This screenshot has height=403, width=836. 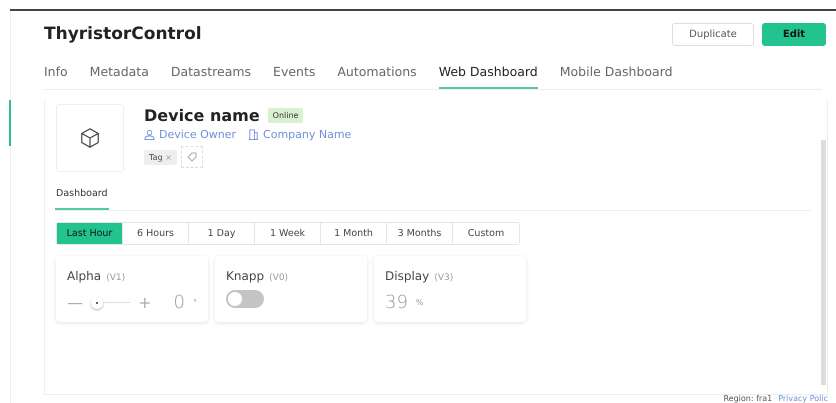 I want to click on edit-button: Edit, so click(x=794, y=34).